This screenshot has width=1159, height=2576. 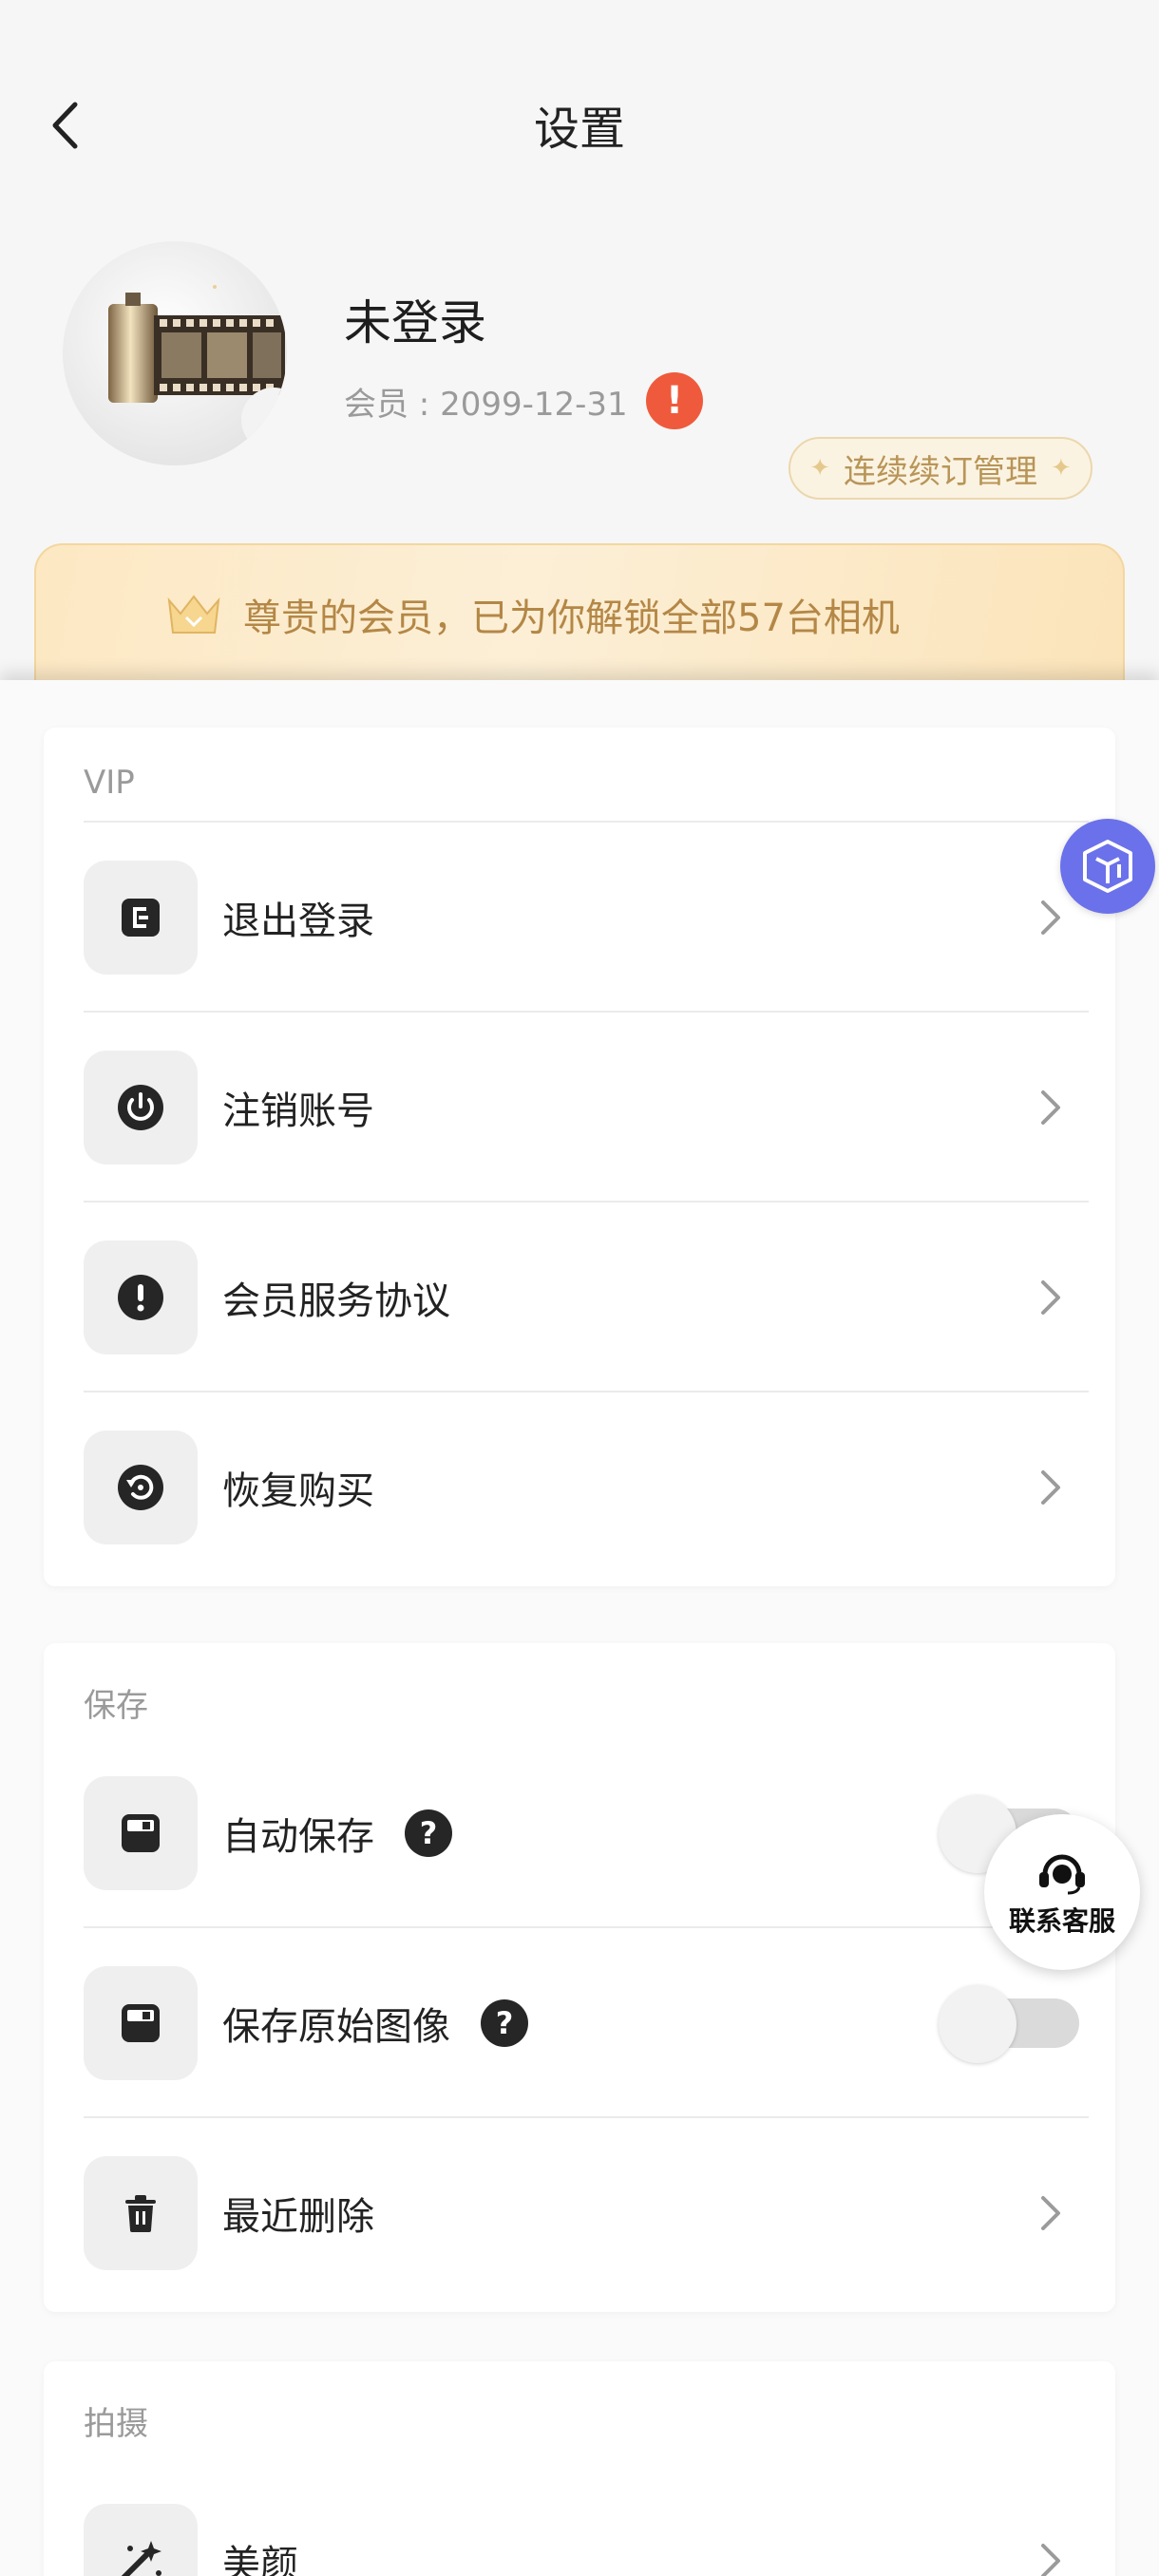 I want to click on section-title-save: 保存, so click(x=116, y=1706).